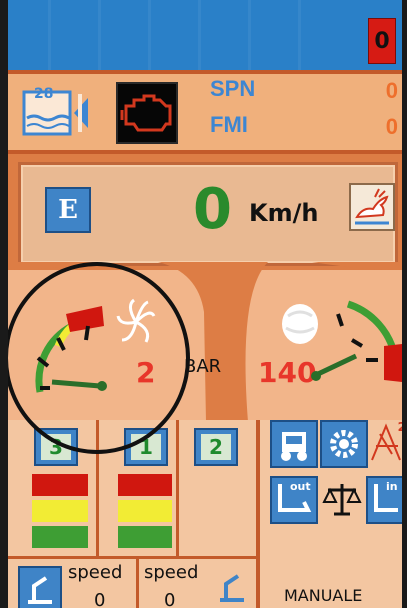 The width and height of the screenshot is (407, 608). What do you see at coordinates (216, 447) in the screenshot?
I see `gear-button-2: 2` at bounding box center [216, 447].